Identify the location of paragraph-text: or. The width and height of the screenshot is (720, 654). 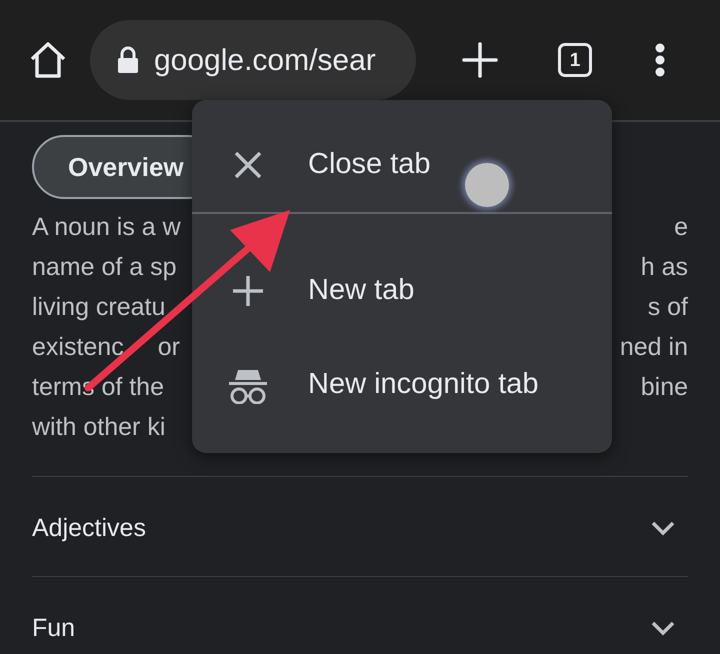
(169, 348).